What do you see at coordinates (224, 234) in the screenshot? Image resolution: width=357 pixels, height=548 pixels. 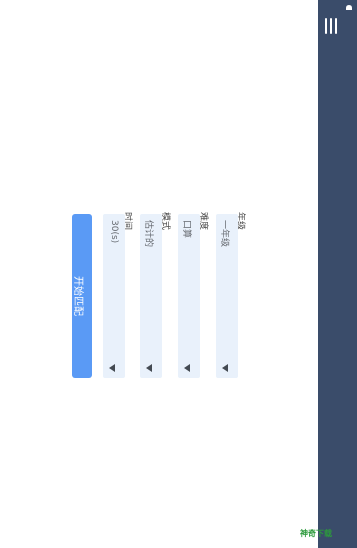 I see `grade-value: 一年级` at bounding box center [224, 234].